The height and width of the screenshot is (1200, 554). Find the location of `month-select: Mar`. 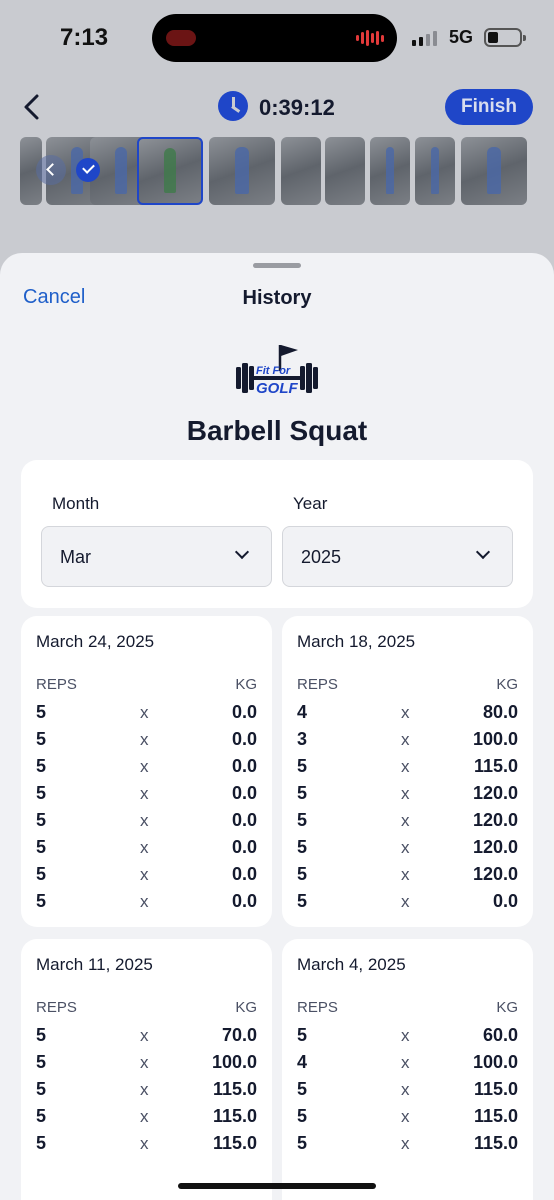

month-select: Mar is located at coordinates (156, 556).